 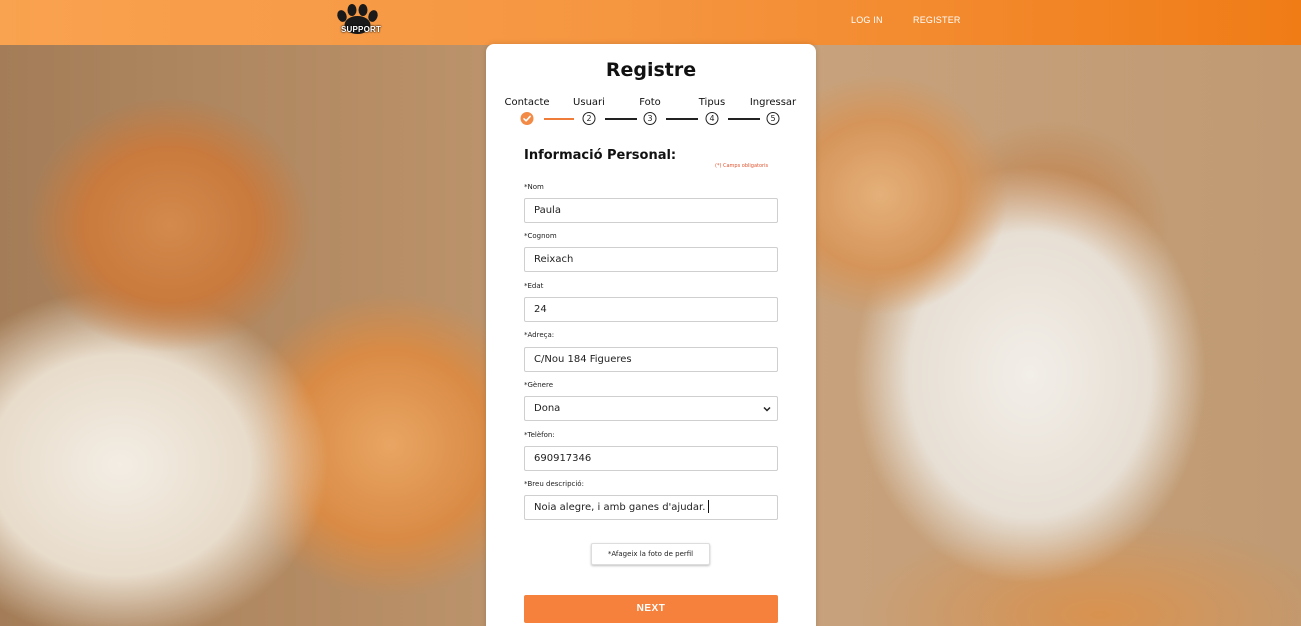 I want to click on step-number-5: 5, so click(x=773, y=118).